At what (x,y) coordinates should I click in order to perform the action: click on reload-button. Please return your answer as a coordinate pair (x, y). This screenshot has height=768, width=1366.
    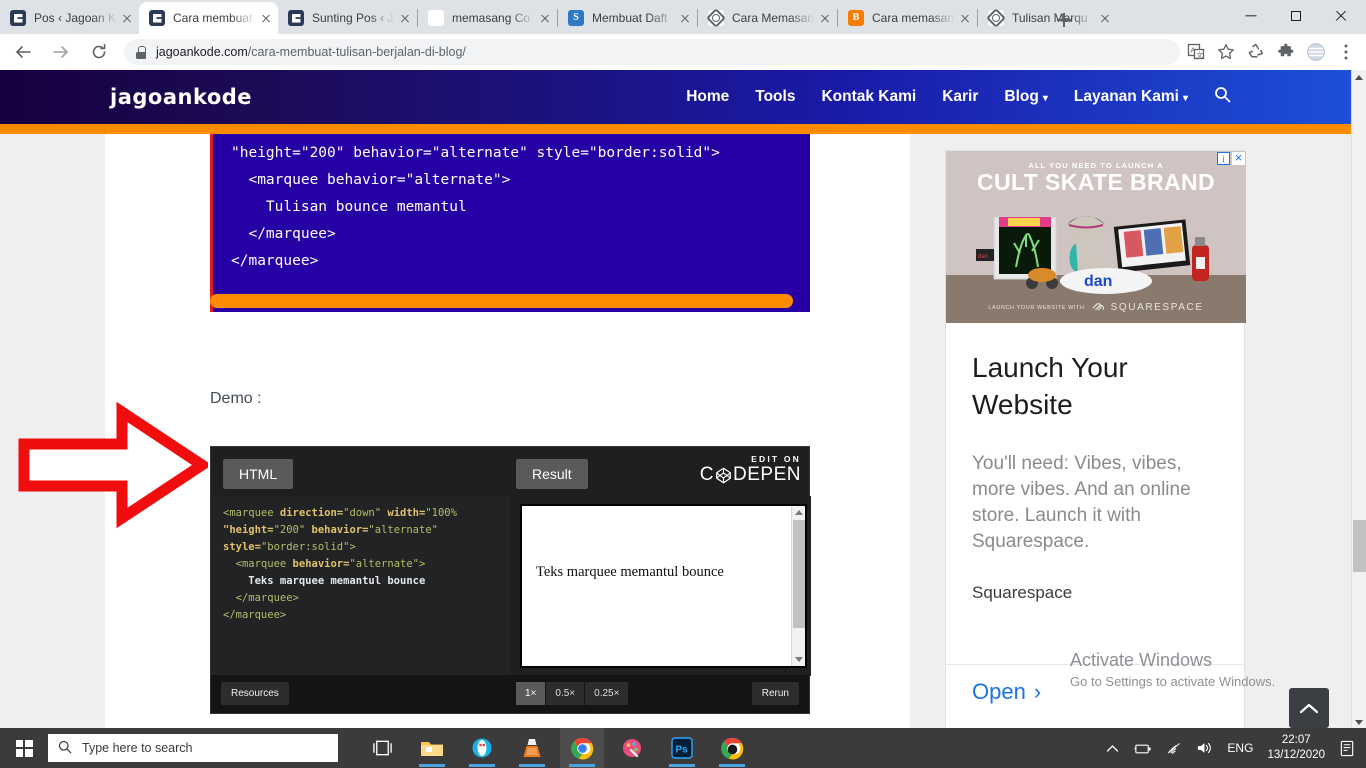
    Looking at the image, I should click on (99, 52).